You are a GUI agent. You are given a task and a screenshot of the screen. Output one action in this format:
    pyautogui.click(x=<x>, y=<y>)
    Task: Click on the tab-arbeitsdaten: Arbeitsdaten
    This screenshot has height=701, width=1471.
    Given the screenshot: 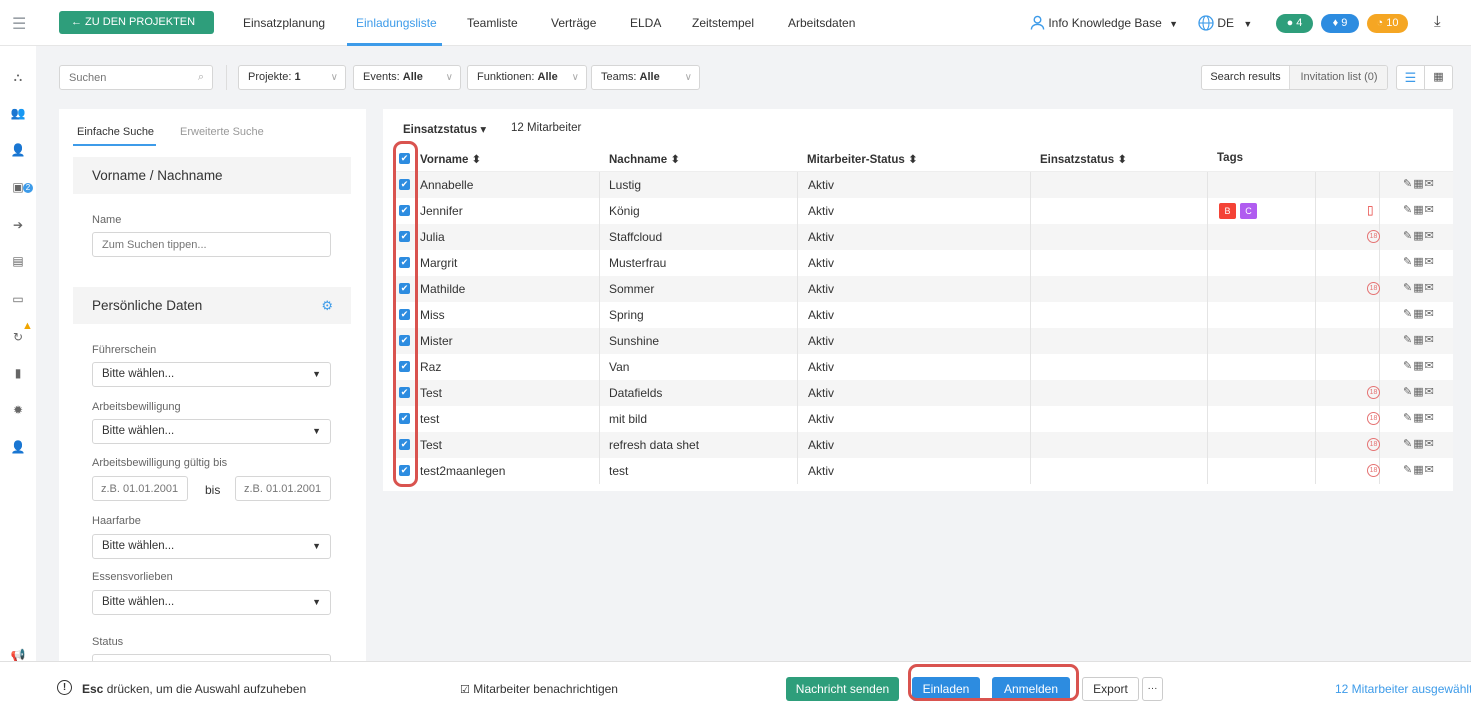 What is the action you would take?
    pyautogui.click(x=821, y=23)
    